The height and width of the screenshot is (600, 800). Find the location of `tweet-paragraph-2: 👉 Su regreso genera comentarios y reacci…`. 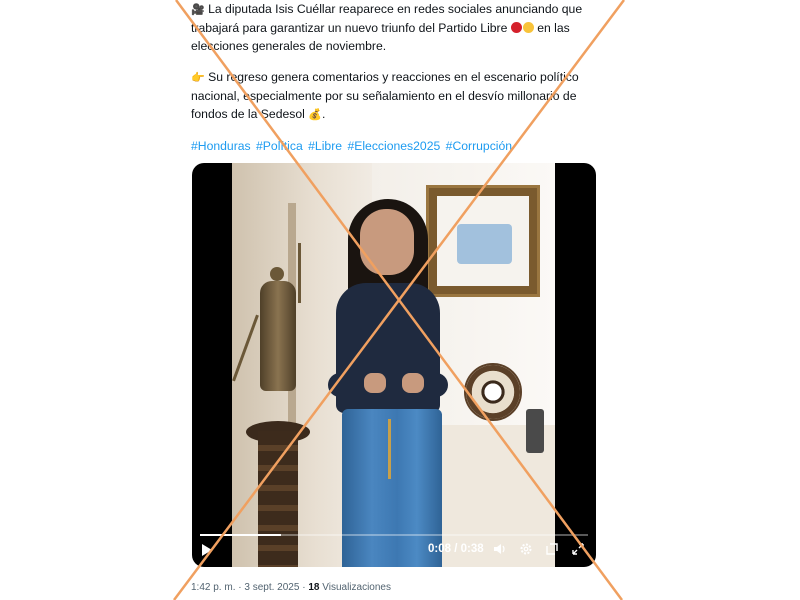

tweet-paragraph-2: 👉 Su regreso genera comentarios y reacci… is located at coordinates (393, 96).